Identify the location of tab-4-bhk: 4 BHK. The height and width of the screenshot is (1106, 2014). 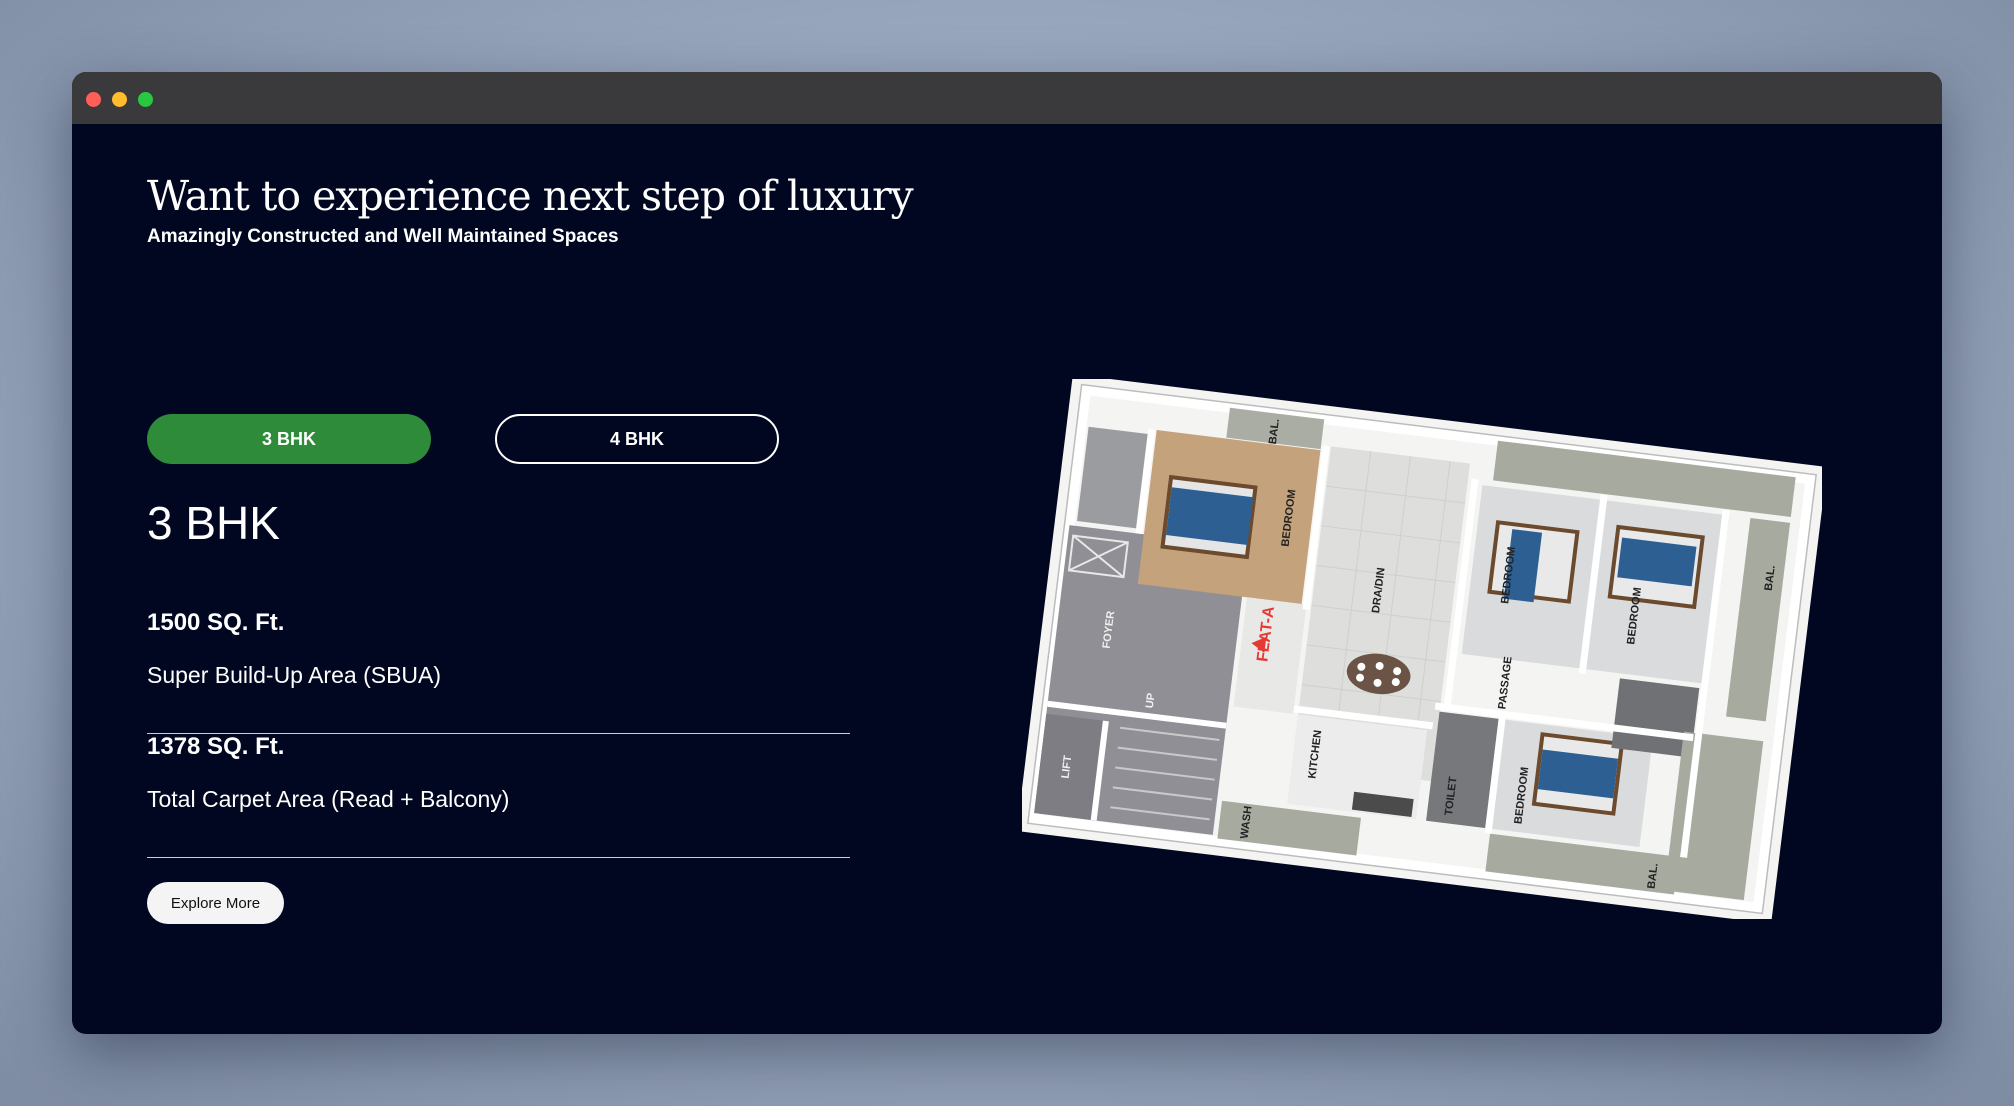
(637, 439).